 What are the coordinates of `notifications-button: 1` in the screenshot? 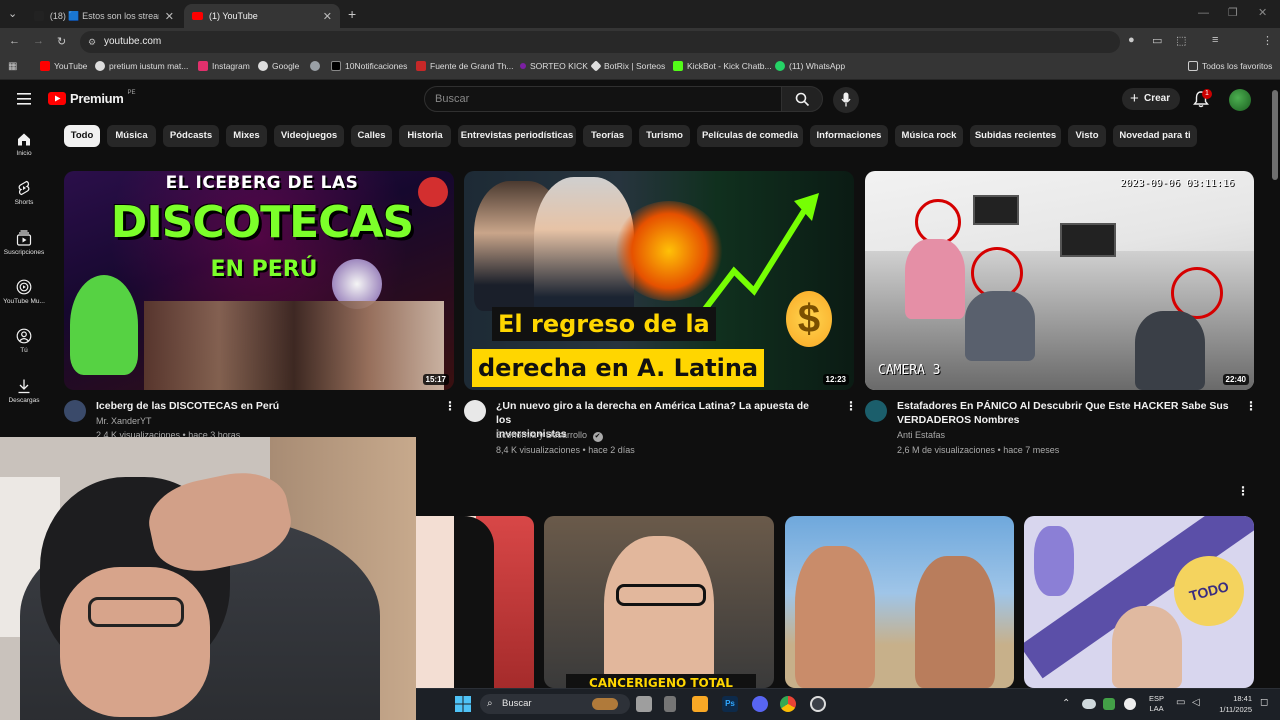 It's located at (1202, 101).